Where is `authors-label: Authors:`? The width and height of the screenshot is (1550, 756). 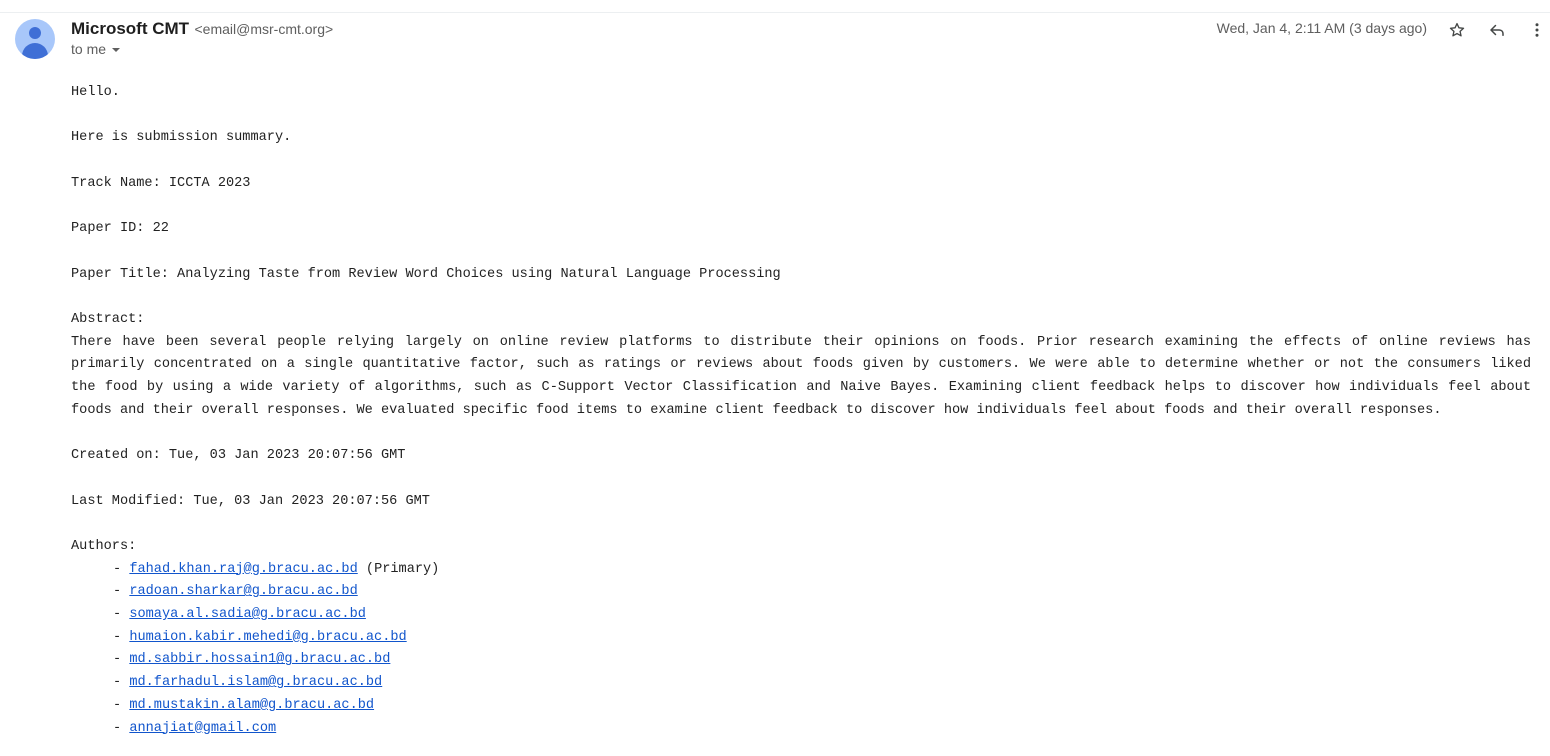 authors-label: Authors: is located at coordinates (104, 546).